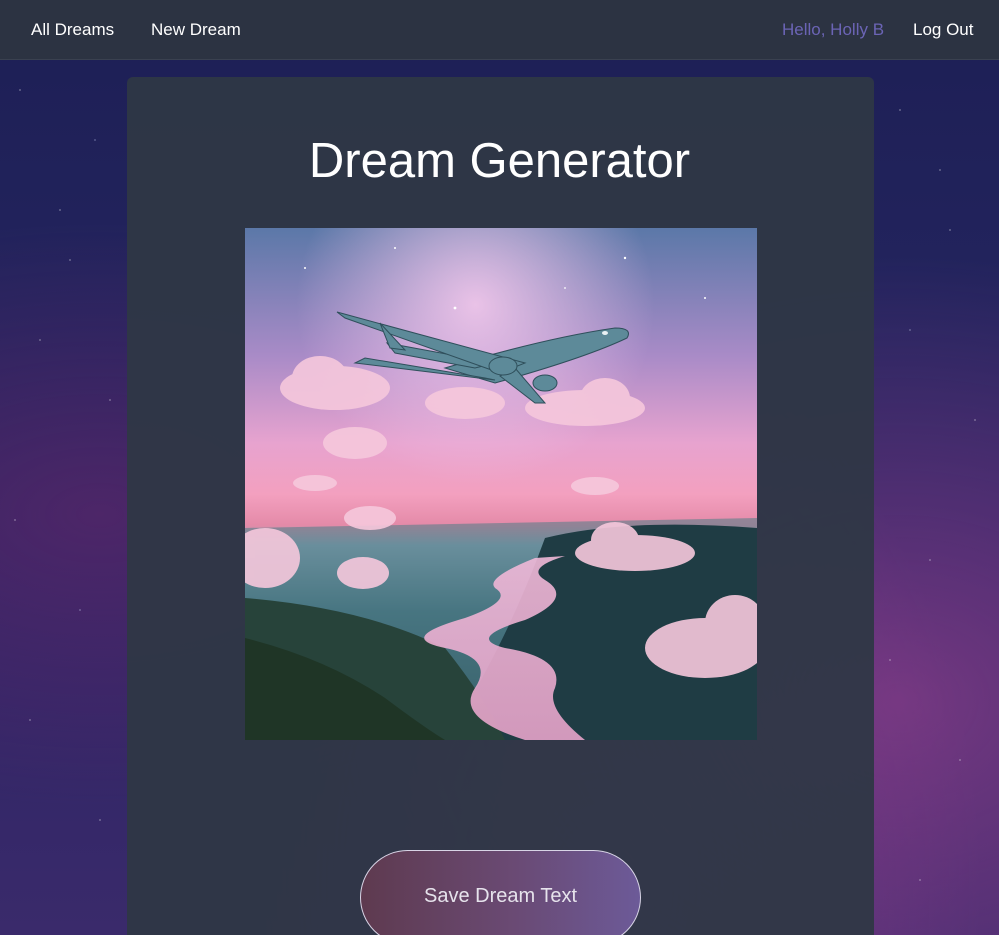  What do you see at coordinates (833, 29) in the screenshot?
I see `user-greeting: Hello, Holly B` at bounding box center [833, 29].